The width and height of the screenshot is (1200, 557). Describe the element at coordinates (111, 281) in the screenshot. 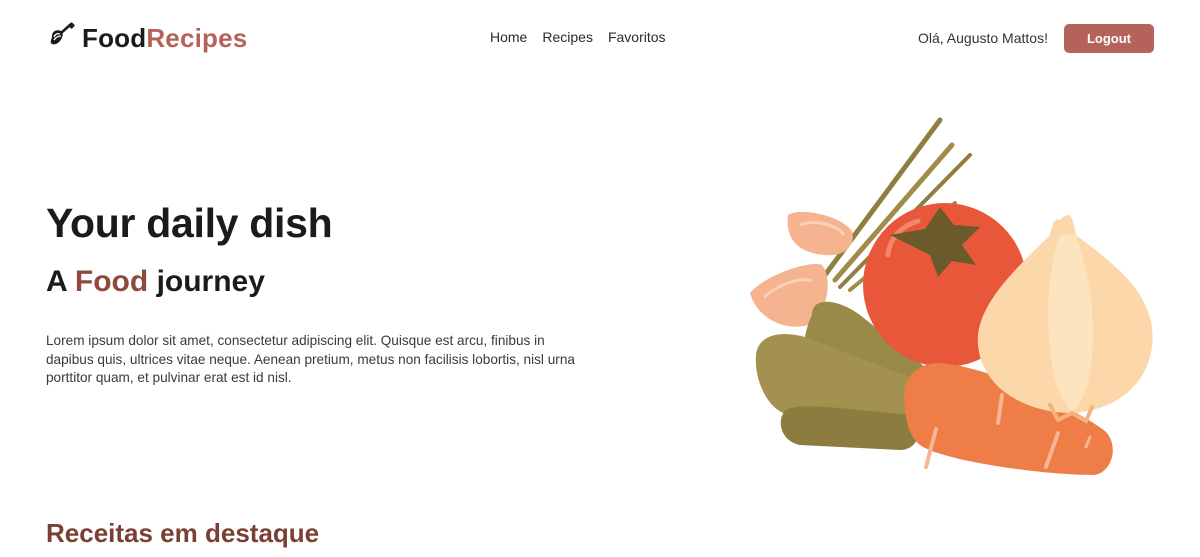

I see `hero-subtitle-accent: Food` at that location.